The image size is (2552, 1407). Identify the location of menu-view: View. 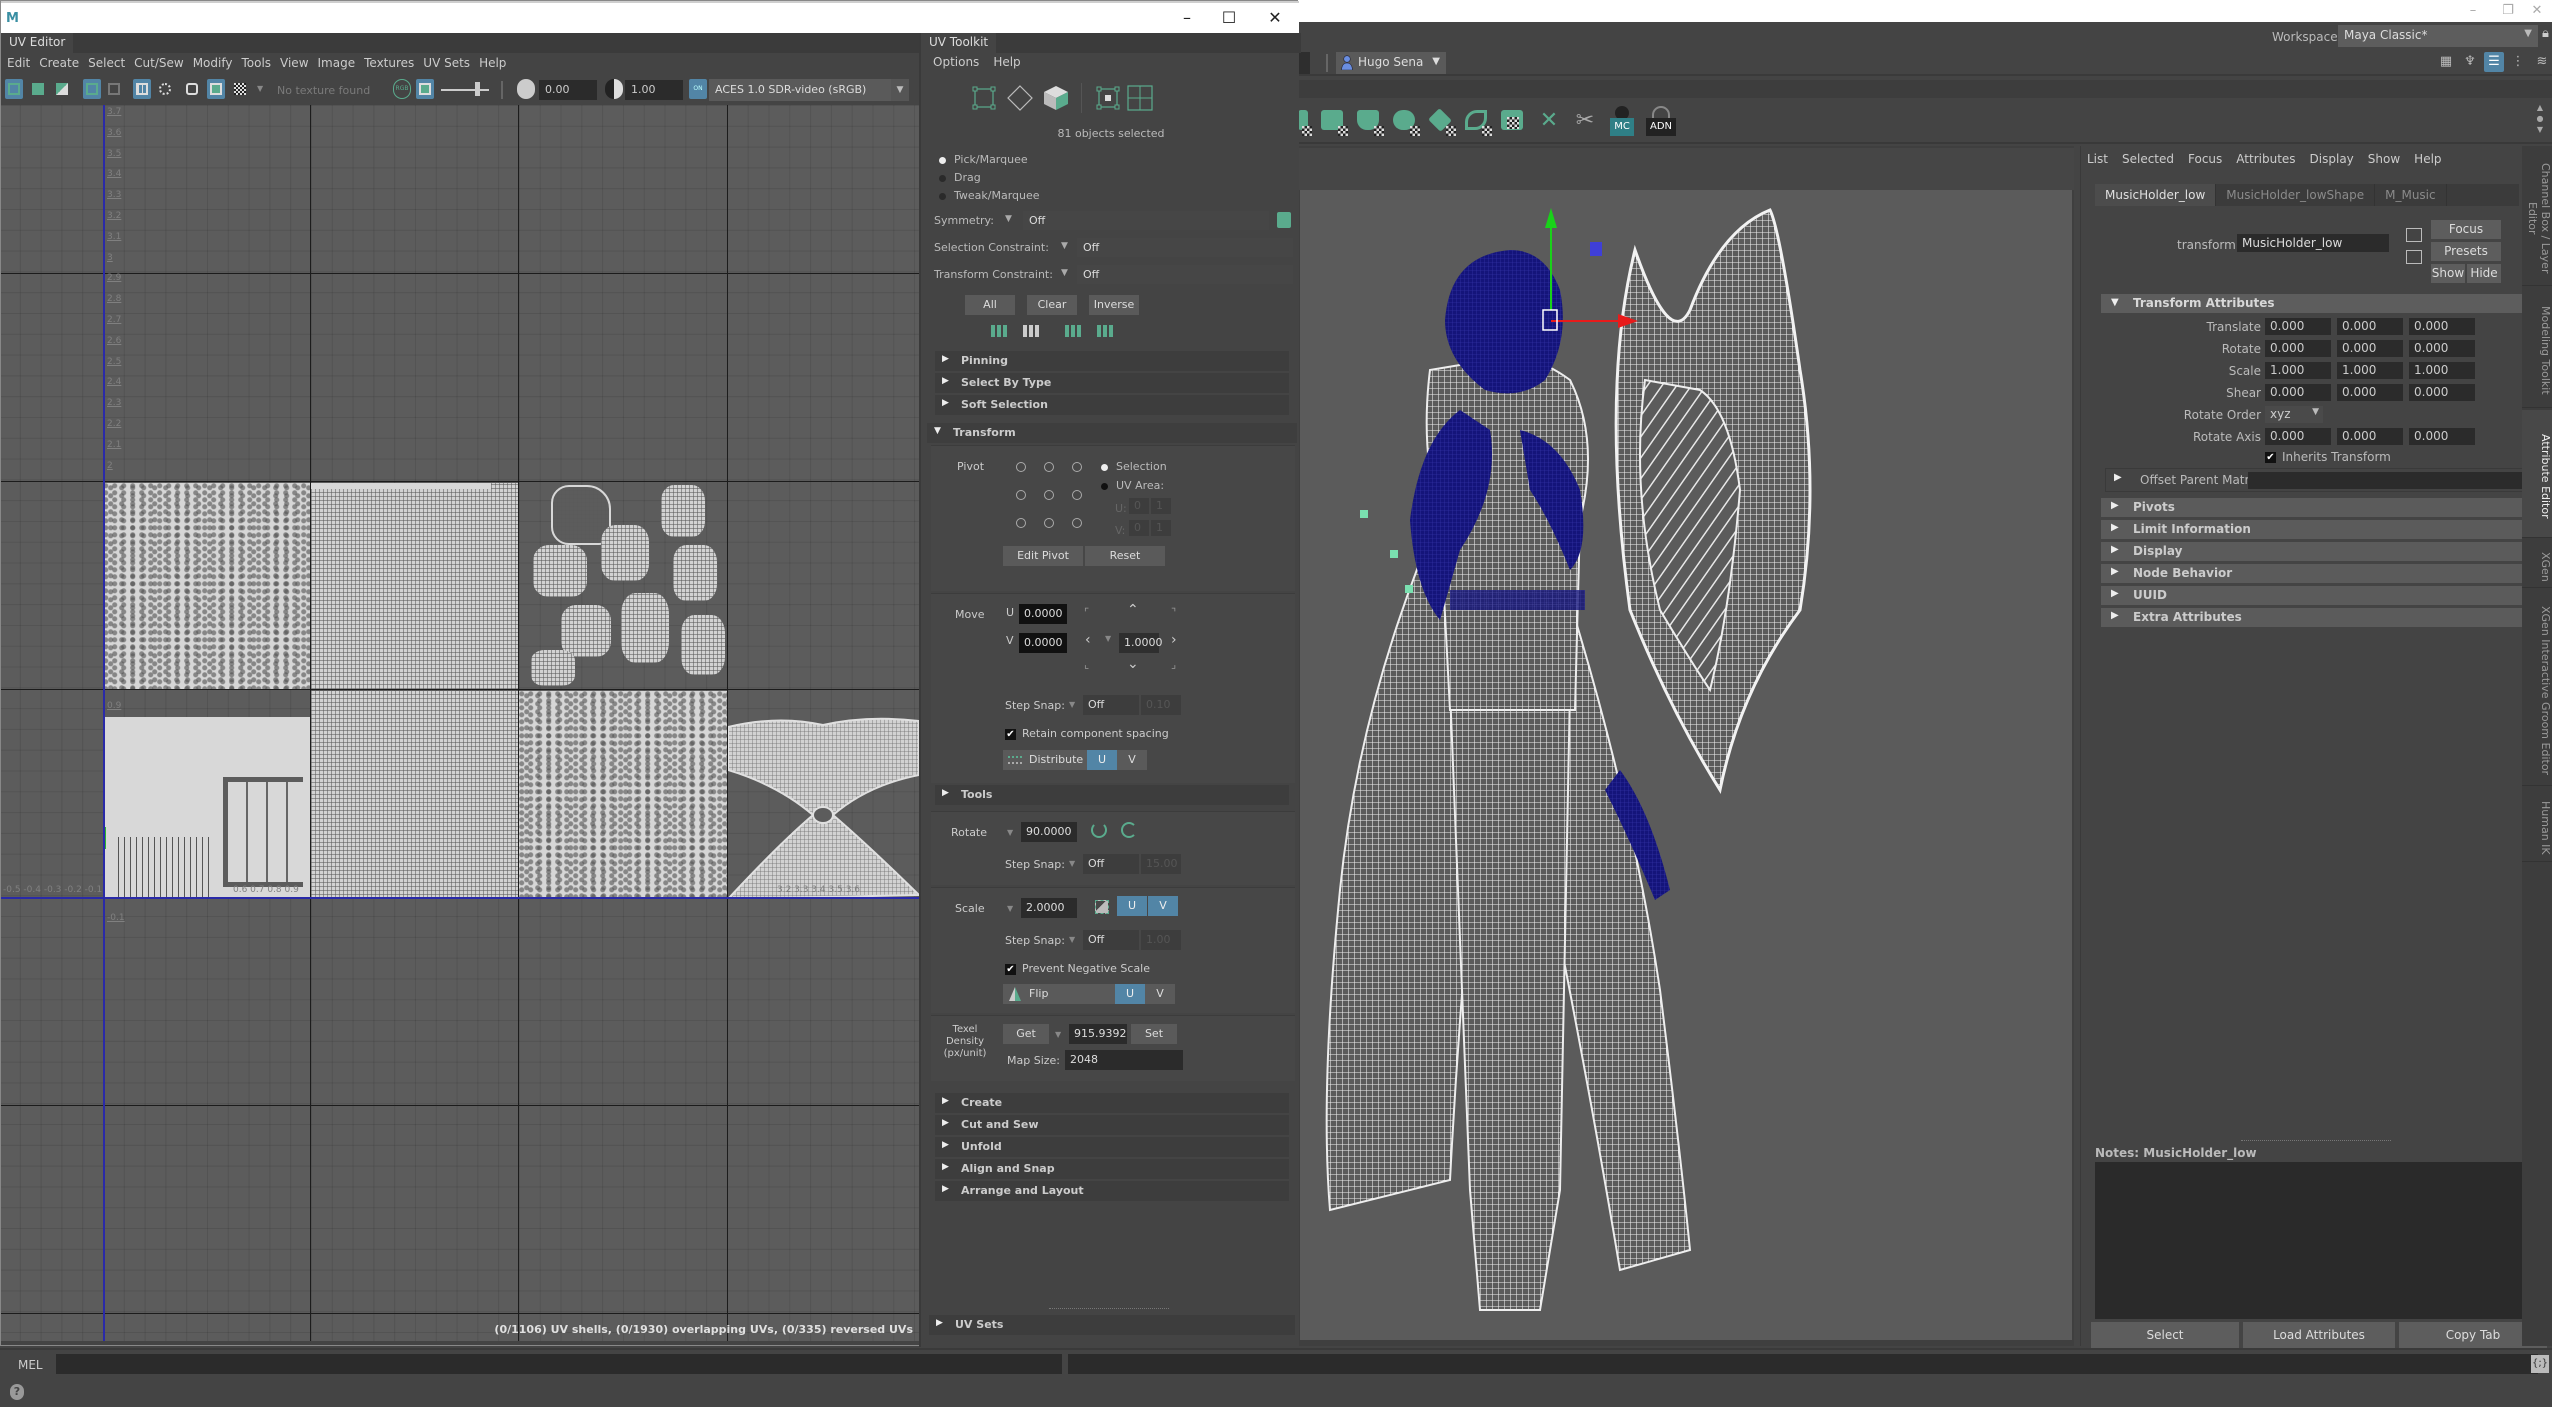
(298, 64).